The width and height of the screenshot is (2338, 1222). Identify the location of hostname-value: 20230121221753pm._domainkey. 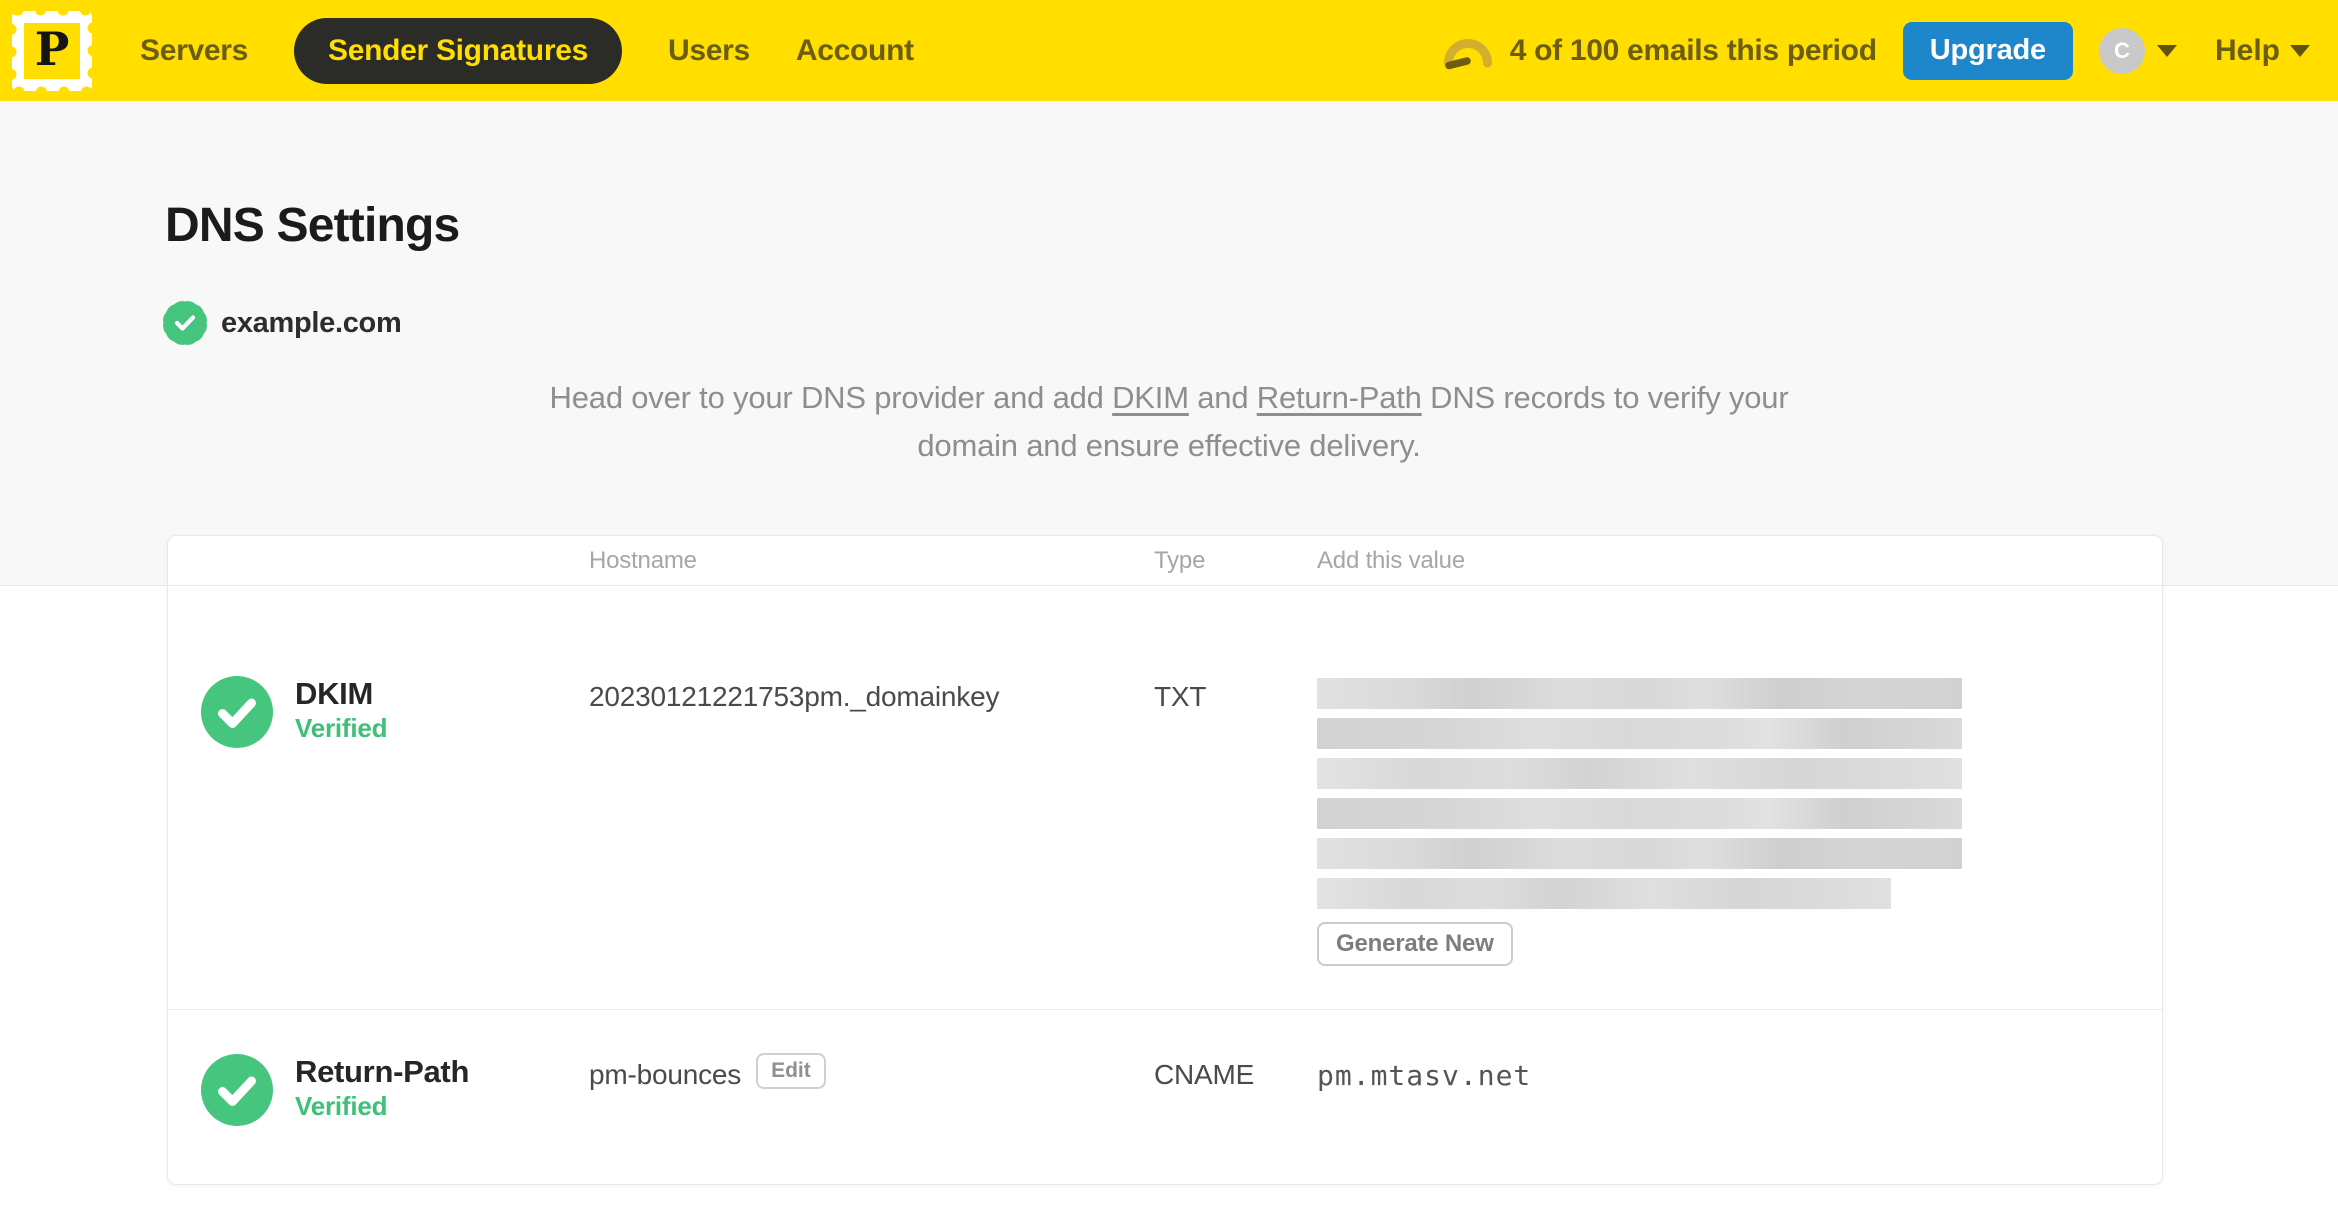
(794, 696).